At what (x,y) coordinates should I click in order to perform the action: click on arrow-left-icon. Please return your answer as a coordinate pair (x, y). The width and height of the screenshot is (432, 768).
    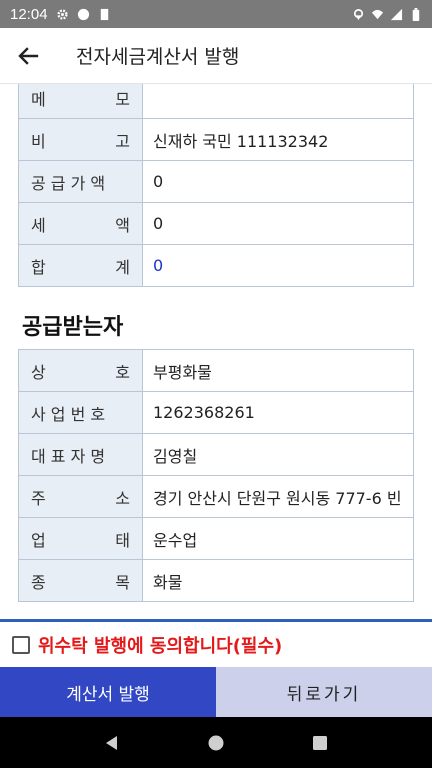
    Looking at the image, I should click on (28, 55).